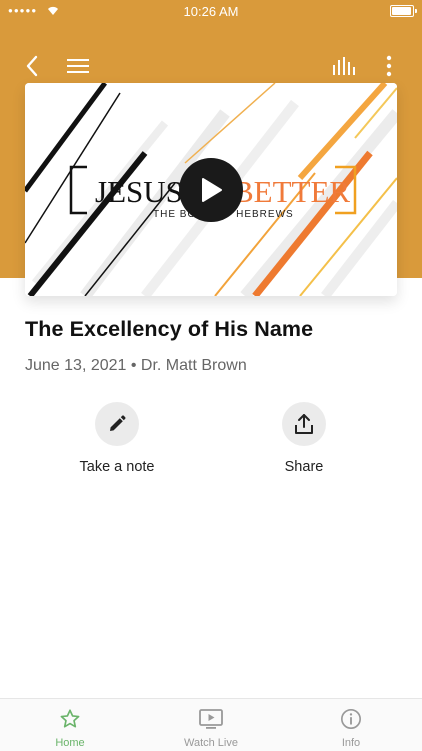 The image size is (422, 751). I want to click on share-button: Share, so click(304, 438).